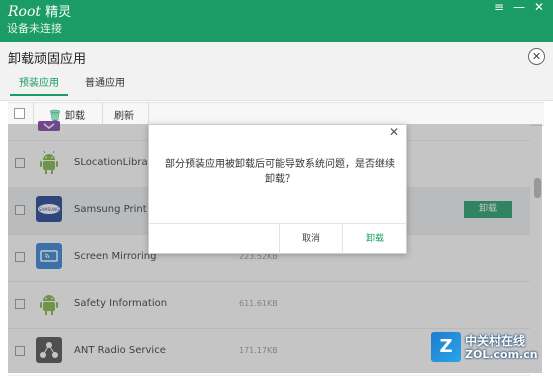 This screenshot has height=376, width=553. Describe the element at coordinates (539, 8) in the screenshot. I see `close-window-icon: ✕` at that location.